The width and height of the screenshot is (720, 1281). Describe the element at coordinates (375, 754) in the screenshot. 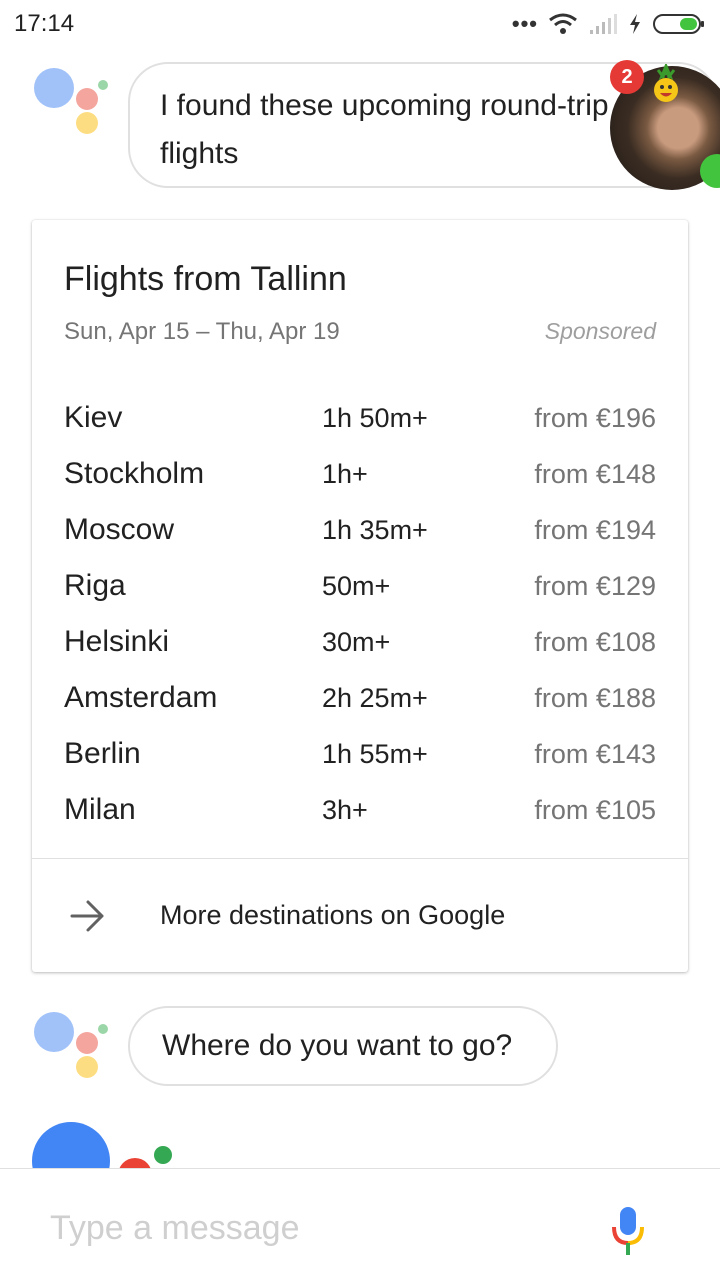

I see `flight-duration: 1h 55m+` at that location.